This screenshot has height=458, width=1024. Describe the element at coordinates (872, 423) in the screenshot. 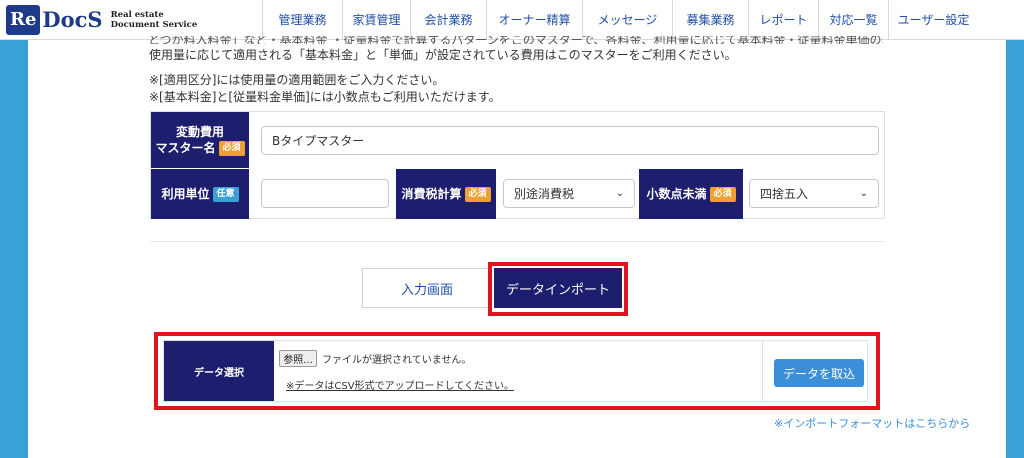

I see `import-format-link: ※インポートフォーマットはこちらから` at that location.